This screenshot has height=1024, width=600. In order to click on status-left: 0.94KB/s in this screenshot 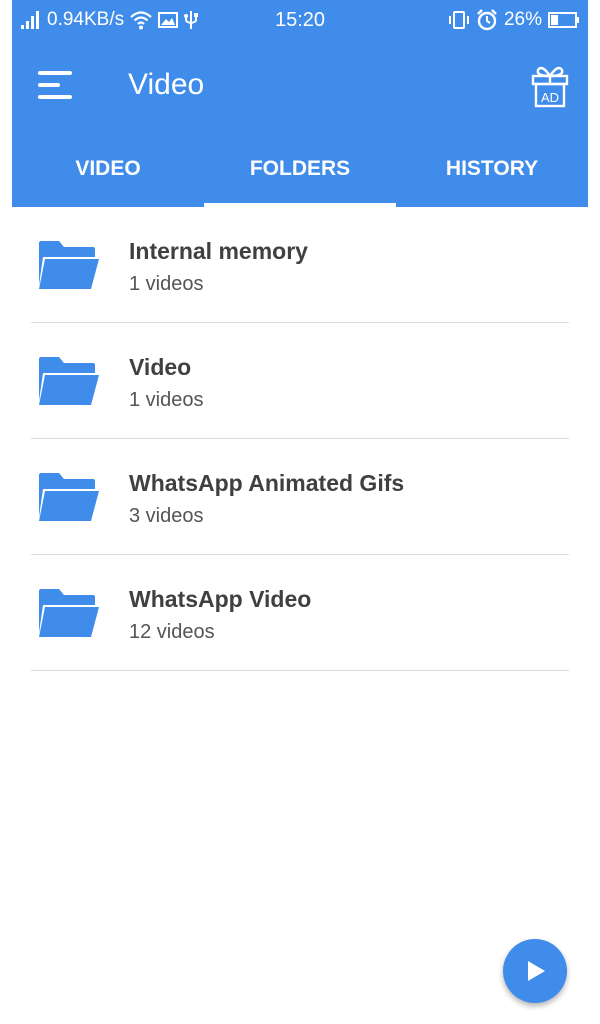, I will do `click(109, 20)`.